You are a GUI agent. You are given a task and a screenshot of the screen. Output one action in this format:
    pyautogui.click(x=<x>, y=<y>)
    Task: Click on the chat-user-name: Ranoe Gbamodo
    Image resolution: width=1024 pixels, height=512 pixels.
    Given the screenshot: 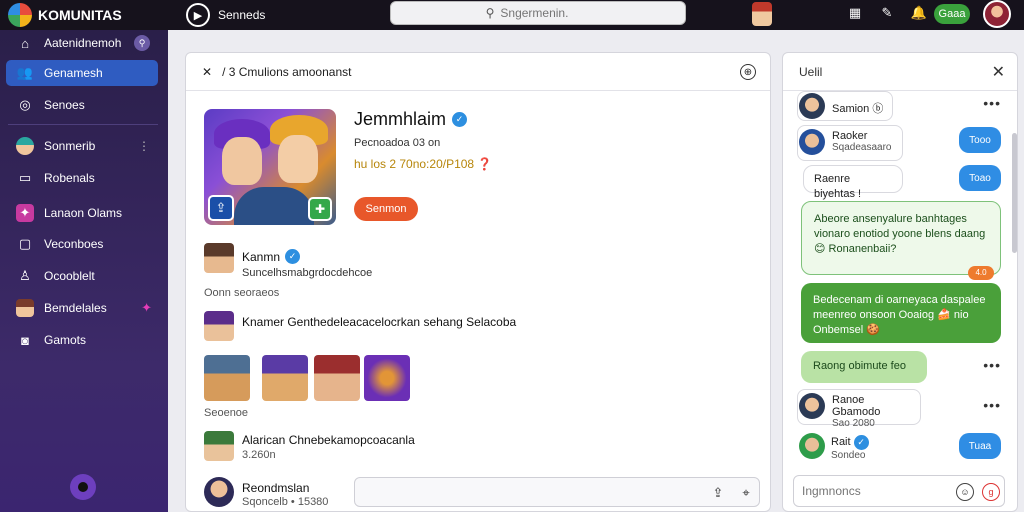 What is the action you would take?
    pyautogui.click(x=856, y=406)
    